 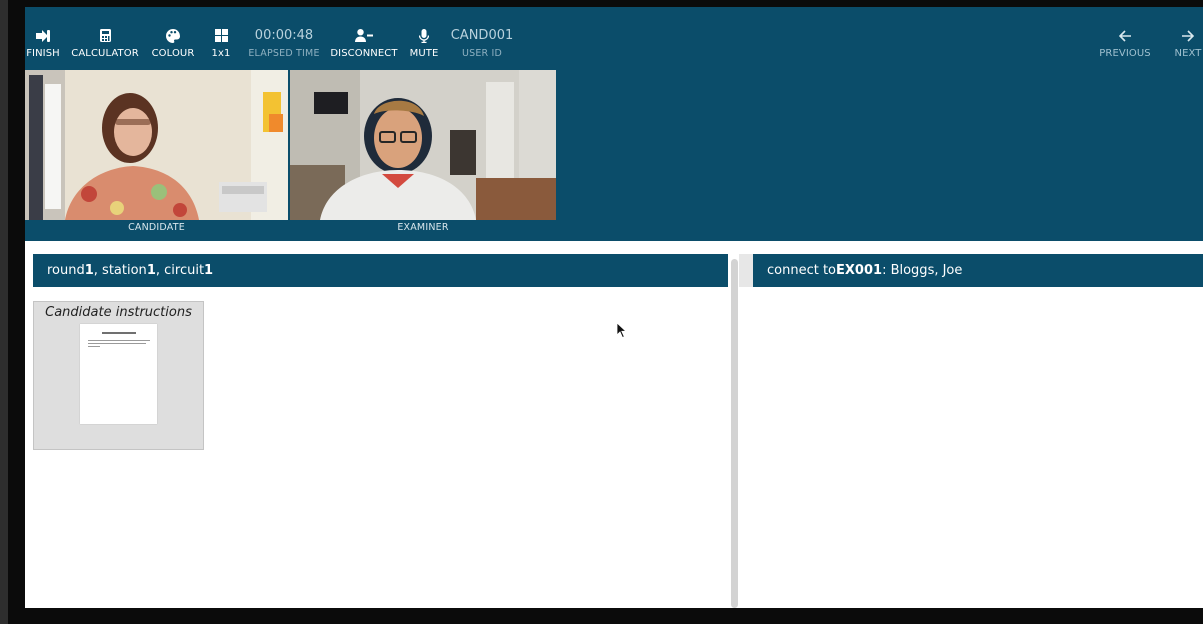 I want to click on grid-icon, so click(x=221, y=35).